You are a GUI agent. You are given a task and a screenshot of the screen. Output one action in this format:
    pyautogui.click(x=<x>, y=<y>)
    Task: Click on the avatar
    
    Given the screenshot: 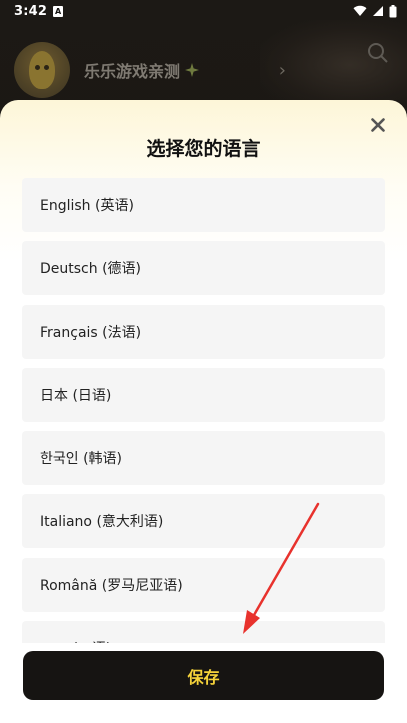 What is the action you would take?
    pyautogui.click(x=42, y=70)
    